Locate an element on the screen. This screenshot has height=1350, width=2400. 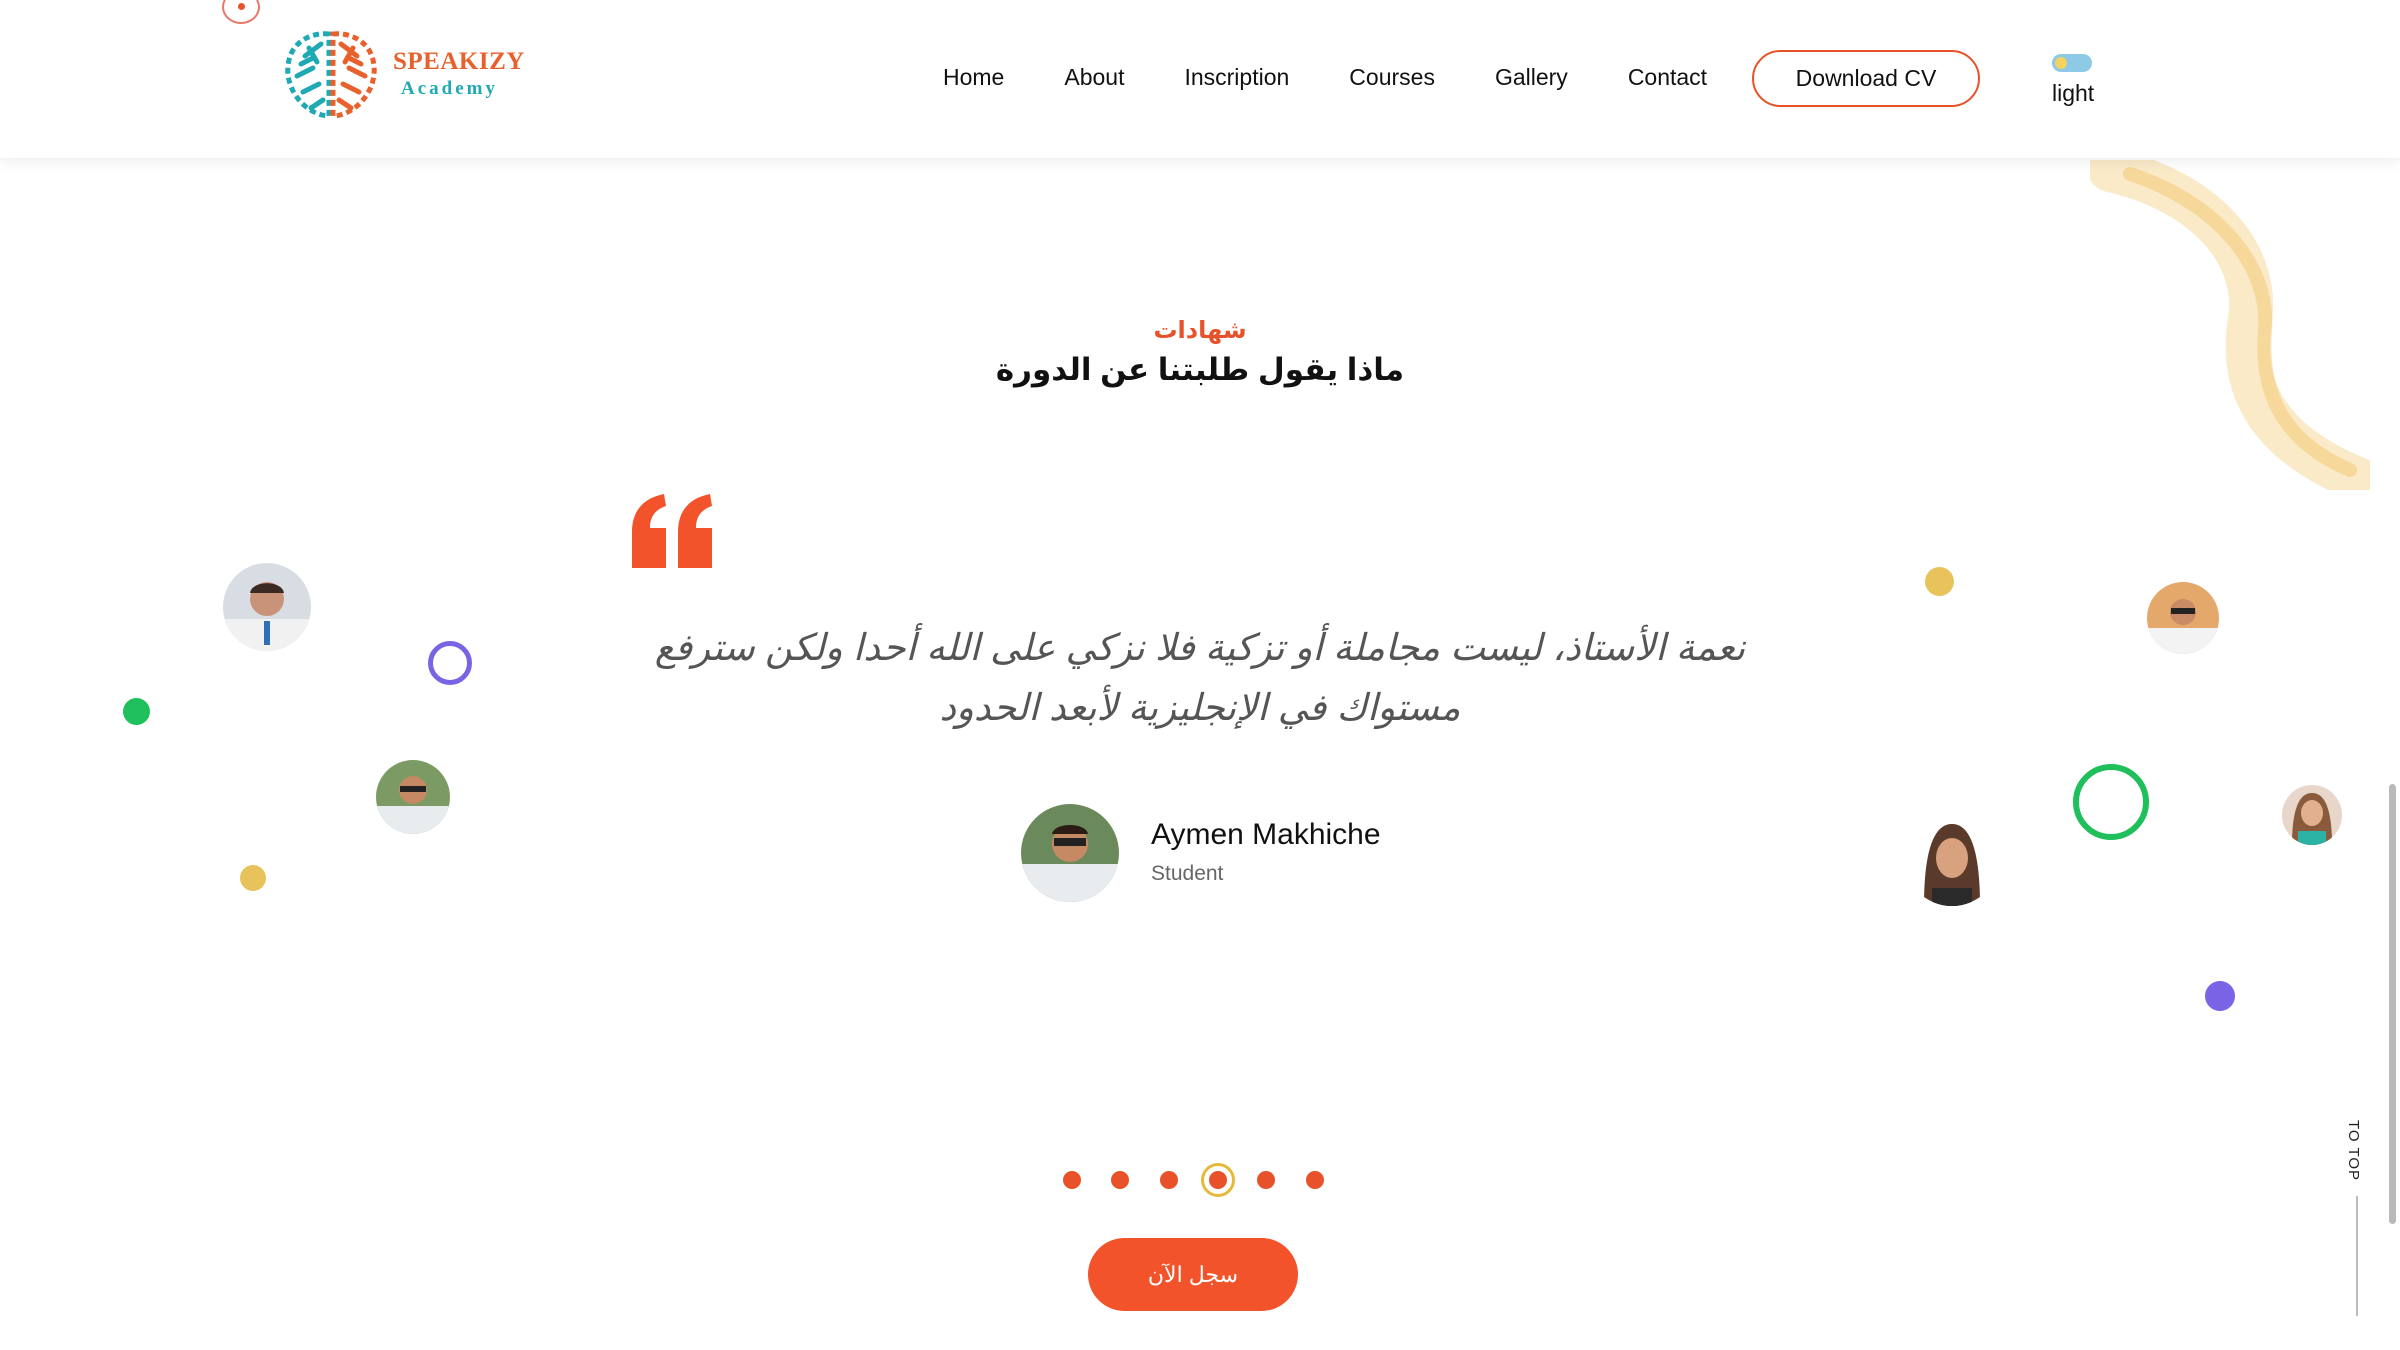
toggle-knob is located at coordinates (2061, 63).